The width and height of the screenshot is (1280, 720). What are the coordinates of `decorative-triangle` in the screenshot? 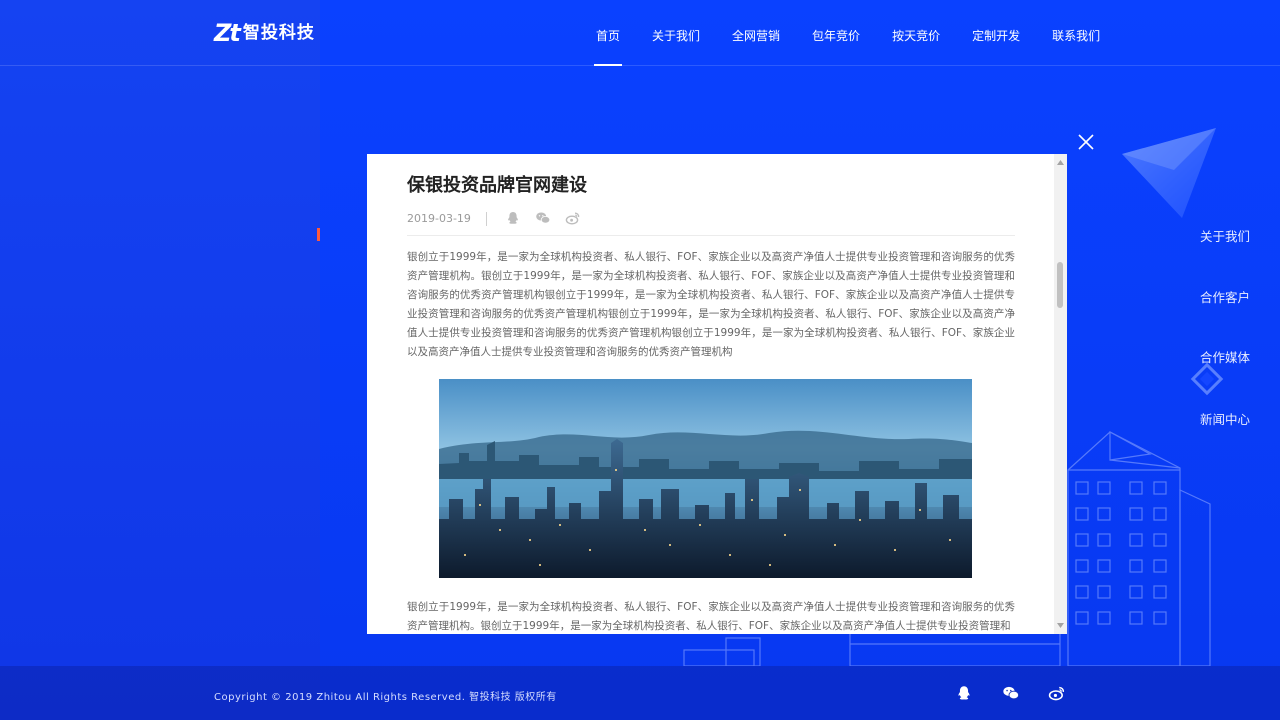 It's located at (1169, 173).